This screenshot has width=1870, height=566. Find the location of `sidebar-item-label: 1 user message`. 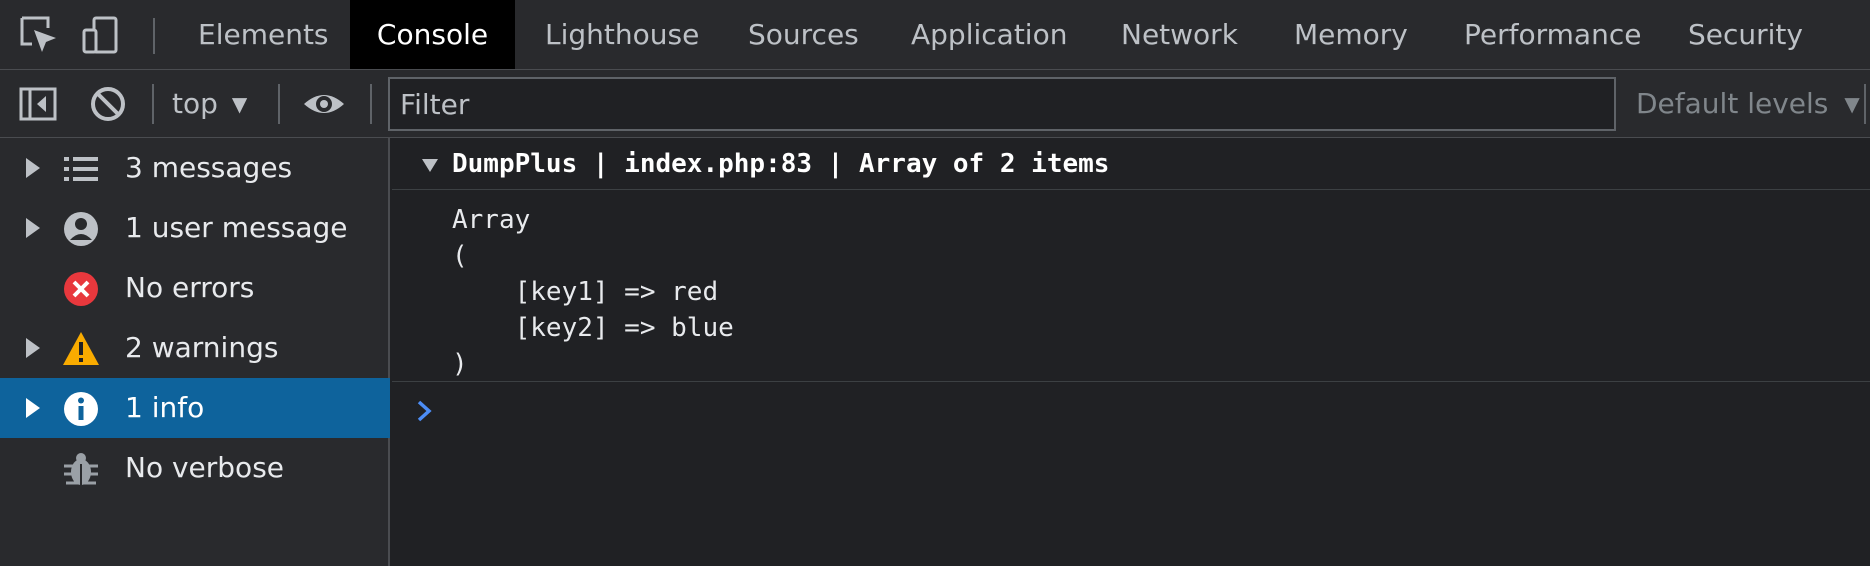

sidebar-item-label: 1 user message is located at coordinates (236, 227).